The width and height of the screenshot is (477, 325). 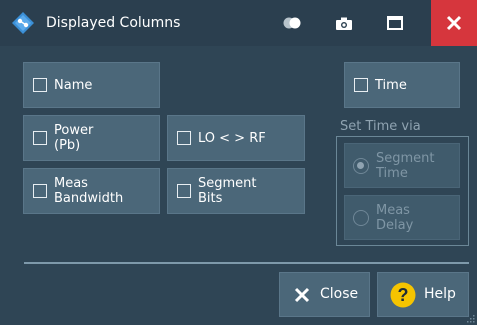 I want to click on meas-bandwidth-column-checkbox: Meas Bandwidth, so click(x=91, y=191).